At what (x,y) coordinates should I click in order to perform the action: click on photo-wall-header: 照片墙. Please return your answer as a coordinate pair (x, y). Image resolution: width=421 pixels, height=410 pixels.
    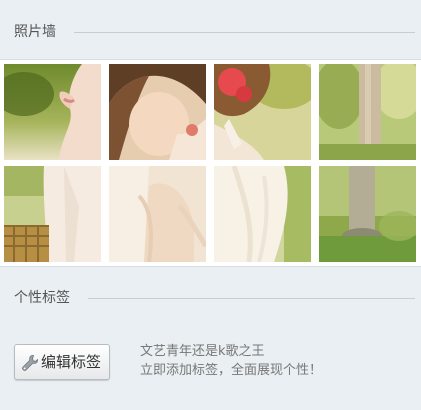
    Looking at the image, I should click on (210, 32).